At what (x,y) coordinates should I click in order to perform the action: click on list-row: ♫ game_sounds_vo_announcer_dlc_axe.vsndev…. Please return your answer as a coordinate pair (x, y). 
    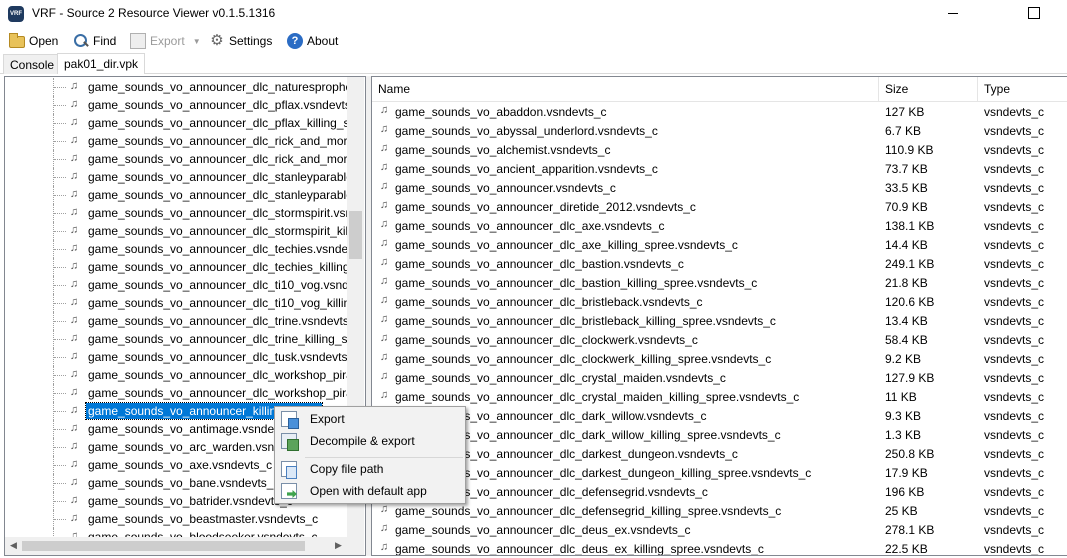
    Looking at the image, I should click on (719, 226).